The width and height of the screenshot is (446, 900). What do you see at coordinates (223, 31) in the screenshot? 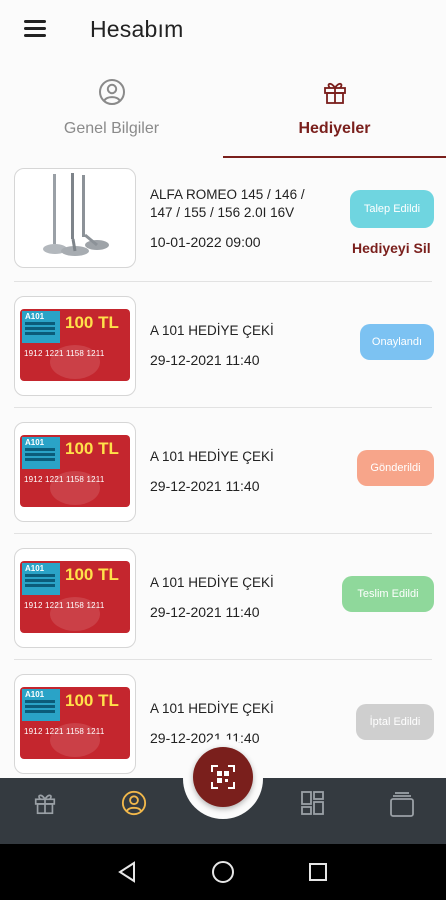
I see `app-bar: Hesabım` at bounding box center [223, 31].